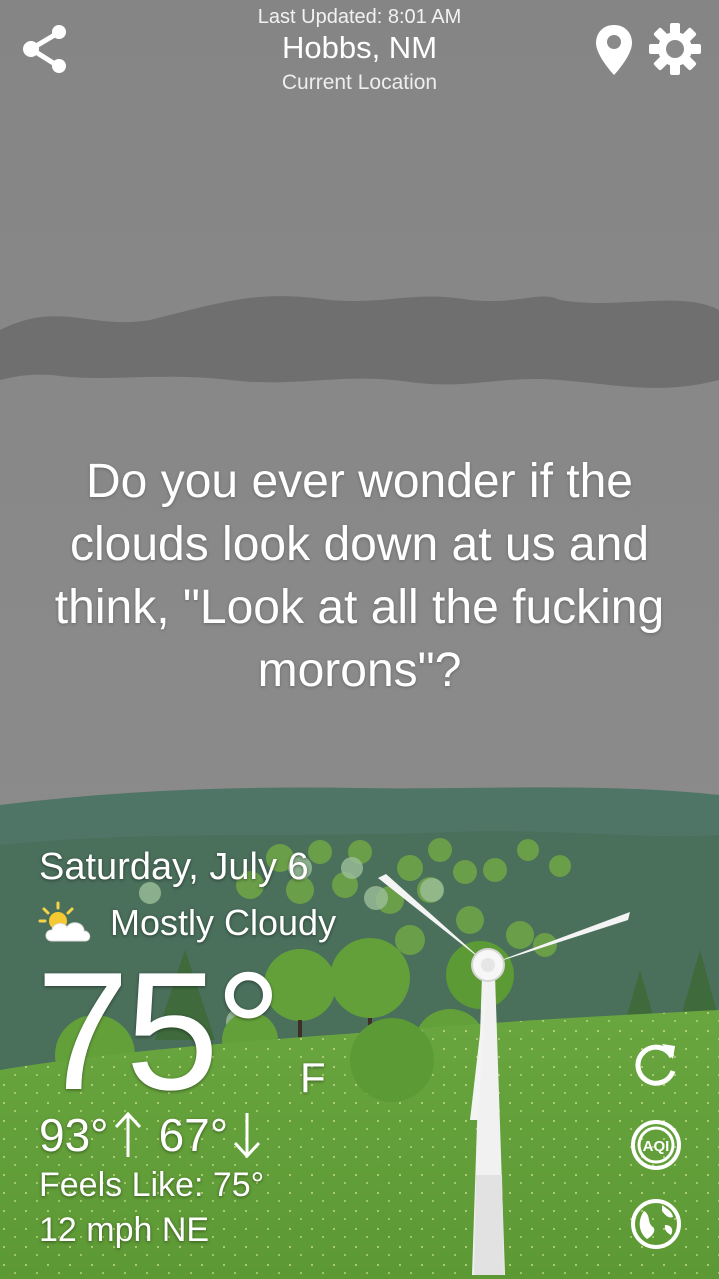 This screenshot has width=719, height=1279. I want to click on high-low-row: 93° 67°, so click(150, 1135).